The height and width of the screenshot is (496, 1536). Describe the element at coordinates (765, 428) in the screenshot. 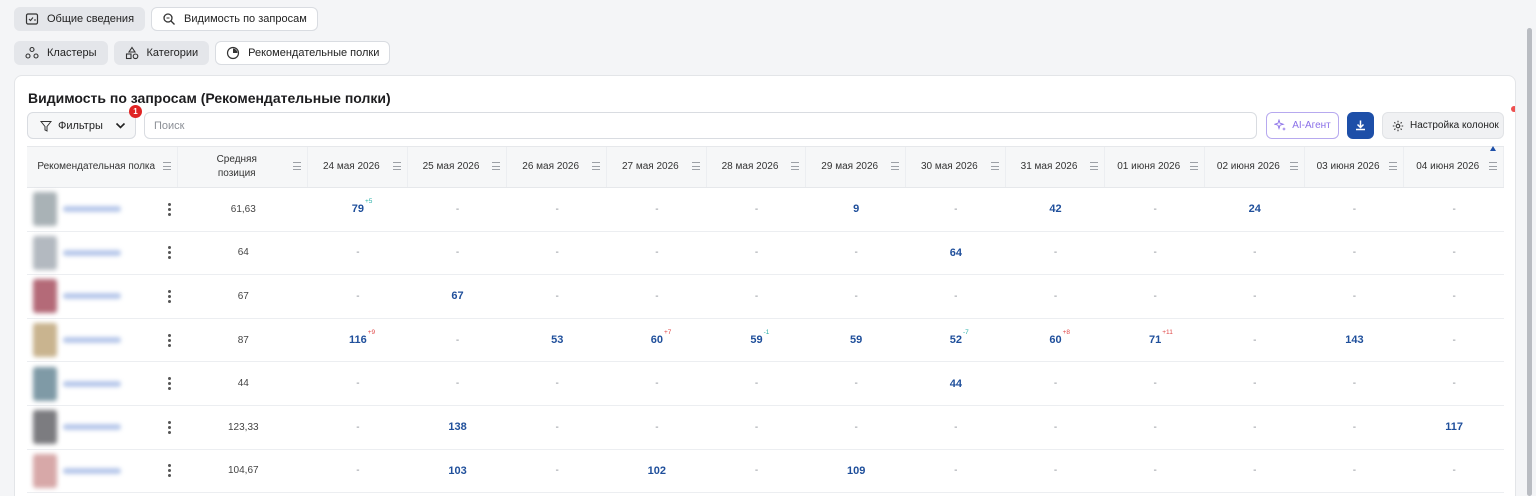

I see `table-row: 123,33 - 138 - - - - - - - - - 117` at that location.